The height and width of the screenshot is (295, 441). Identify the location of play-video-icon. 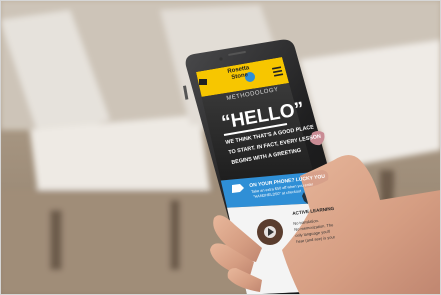
(270, 232).